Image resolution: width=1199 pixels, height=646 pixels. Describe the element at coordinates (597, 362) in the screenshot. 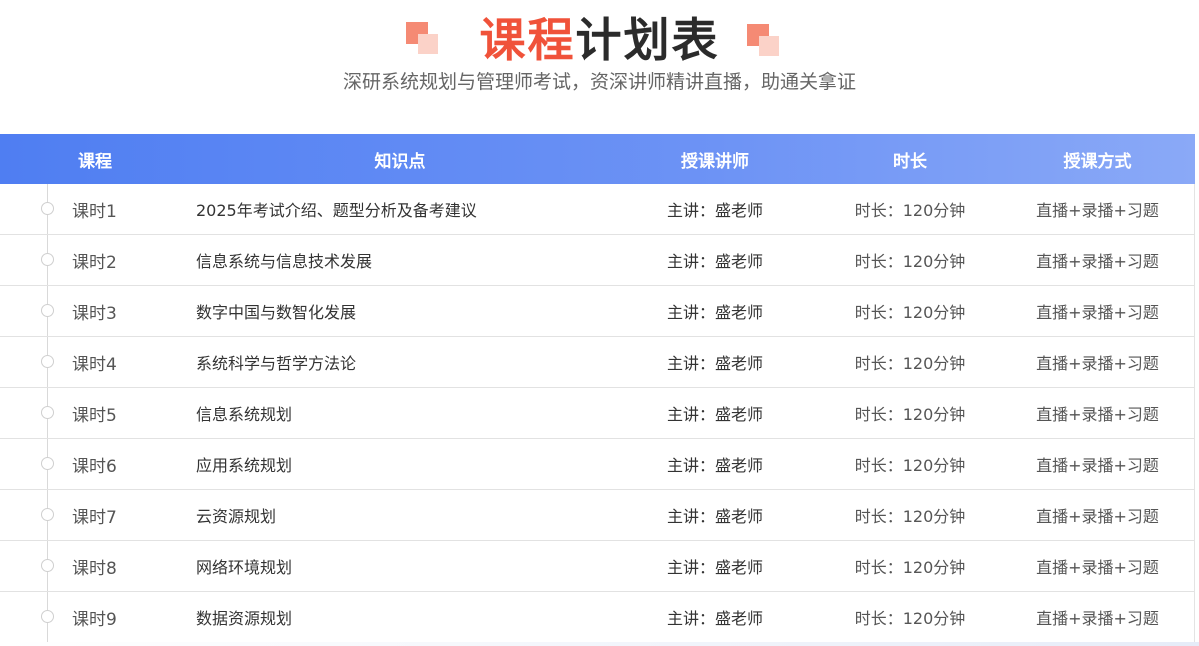

I see `table-row: 课时4 系统科学与哲学方法论 主讲：盛老师 时长：120分钟 直播+录播+习题` at that location.